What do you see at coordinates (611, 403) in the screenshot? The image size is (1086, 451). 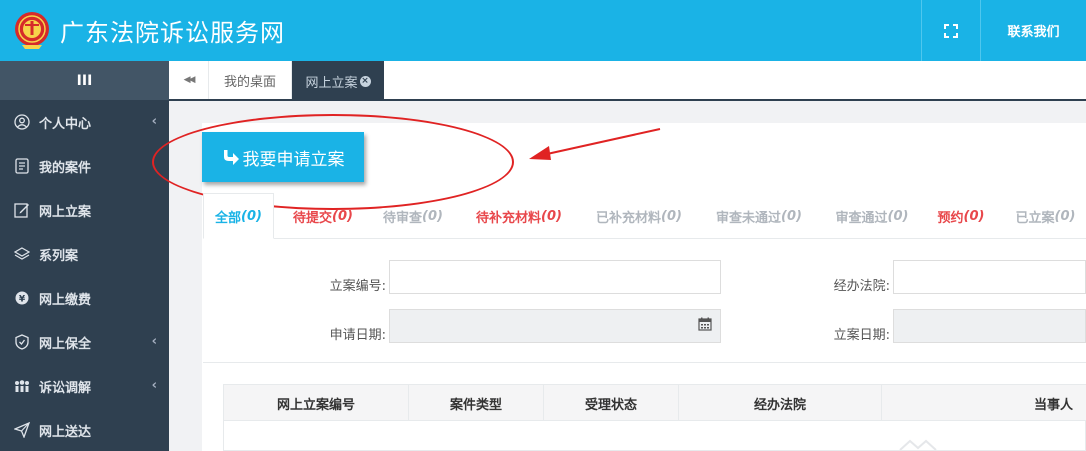 I see `column-header: 受理状态` at bounding box center [611, 403].